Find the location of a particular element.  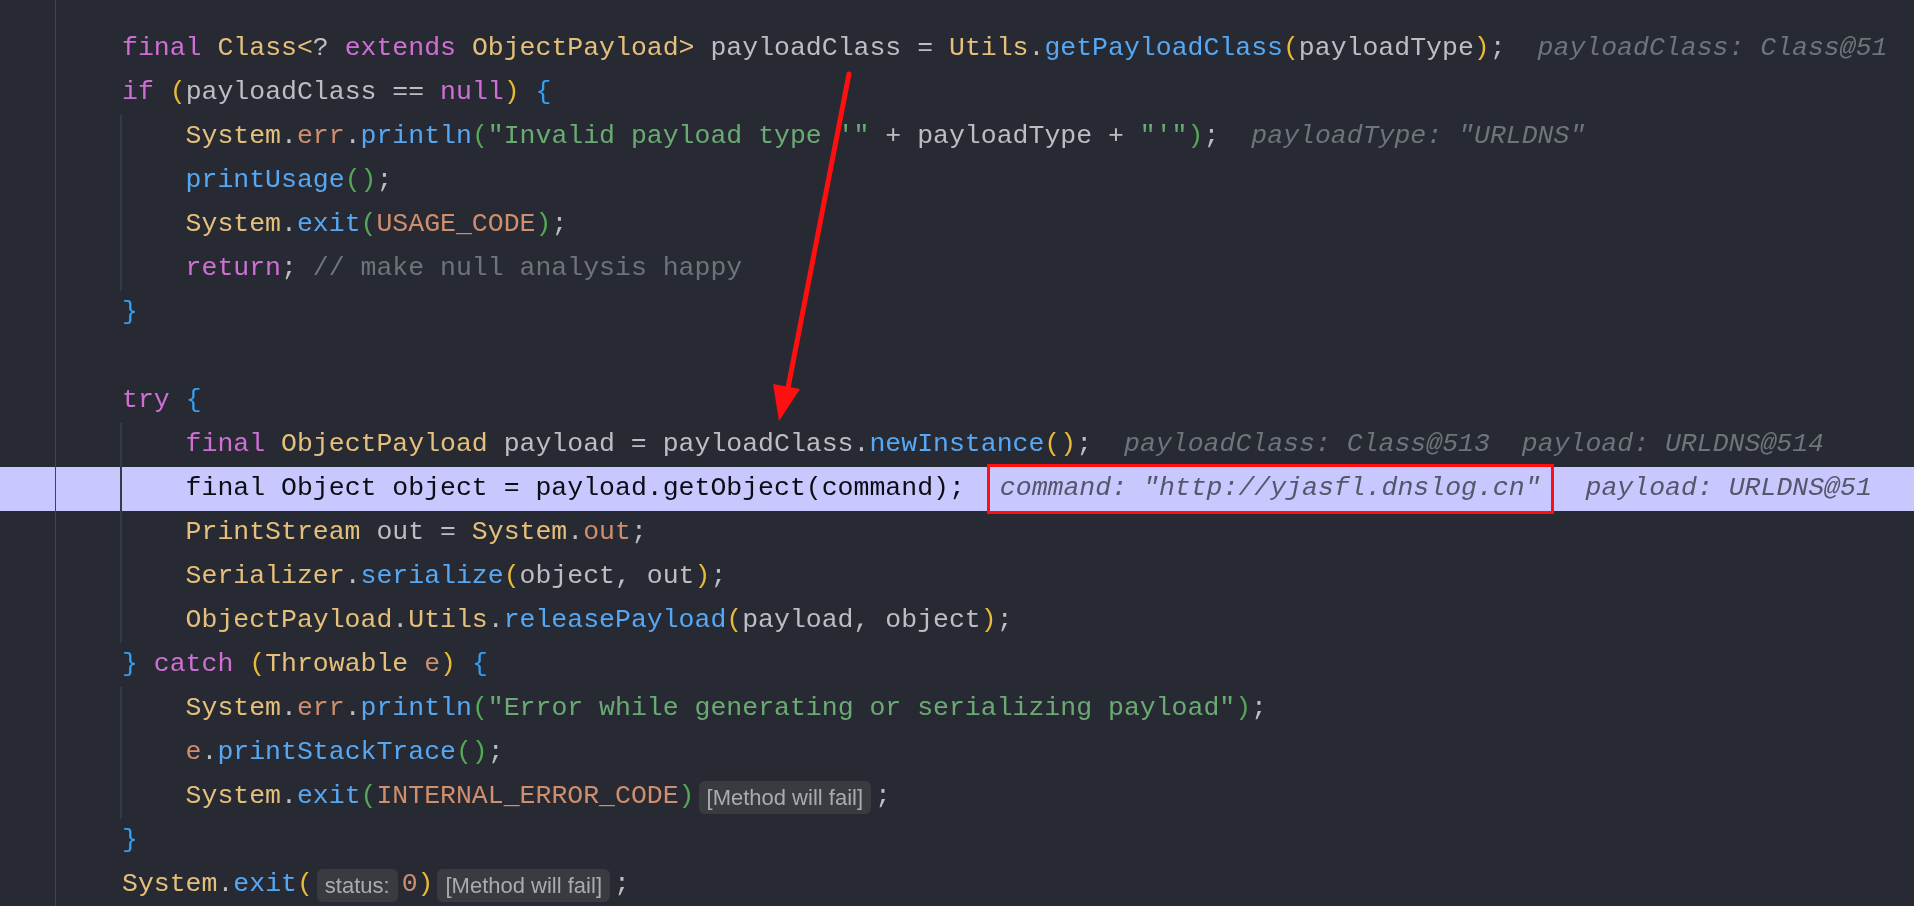

type-name: Class< is located at coordinates (265, 49).